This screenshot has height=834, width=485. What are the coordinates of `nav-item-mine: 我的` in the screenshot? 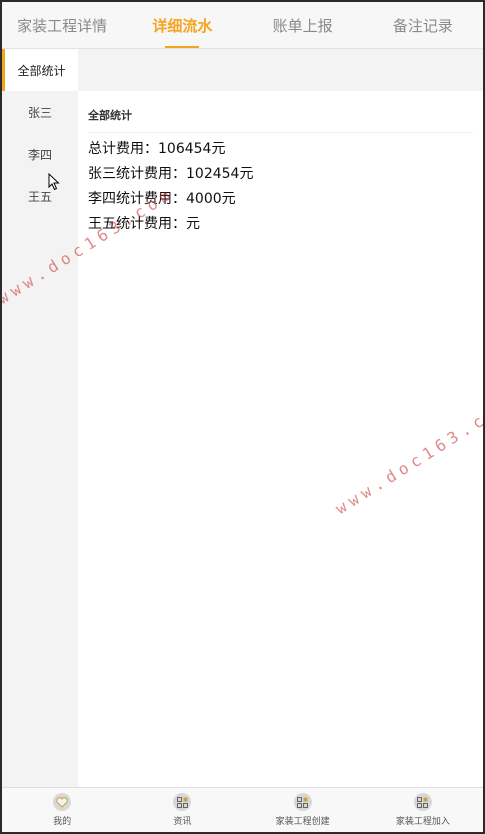 It's located at (62, 810).